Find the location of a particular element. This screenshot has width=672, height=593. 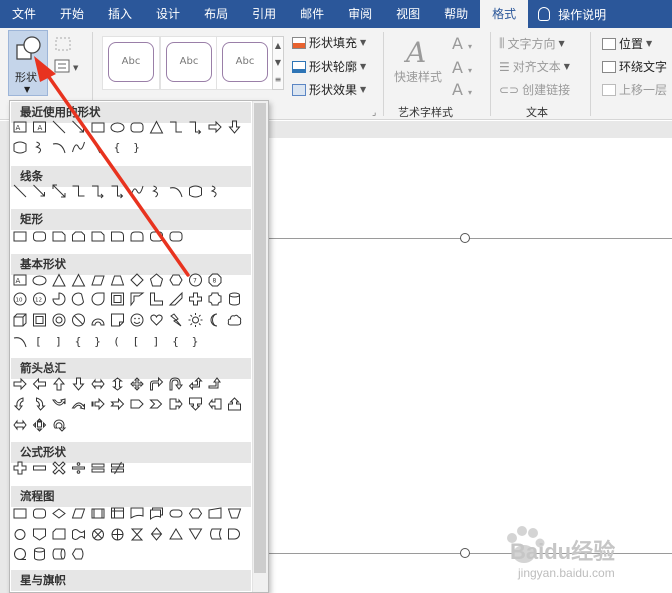

watermark-url: jingyan.baidu.com is located at coordinates (566, 573).